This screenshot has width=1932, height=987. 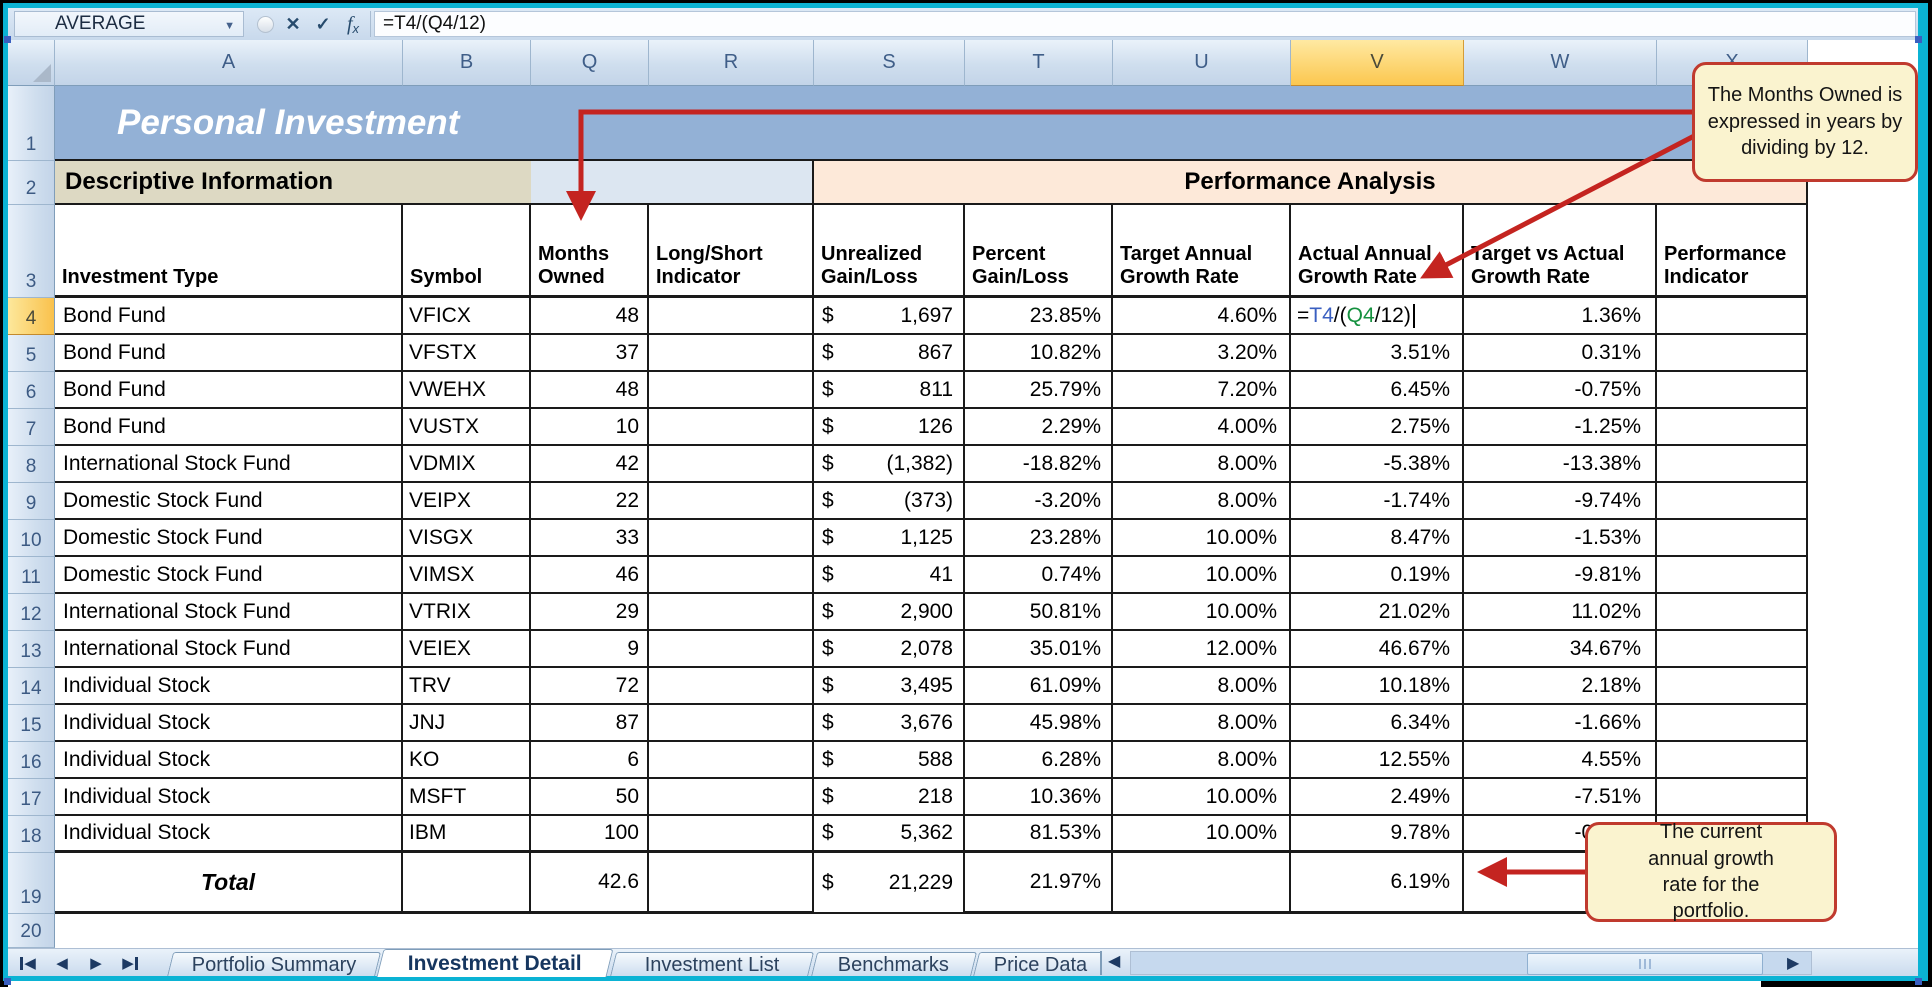 I want to click on horizontal-scrollbar: ▶, so click(x=1471, y=963).